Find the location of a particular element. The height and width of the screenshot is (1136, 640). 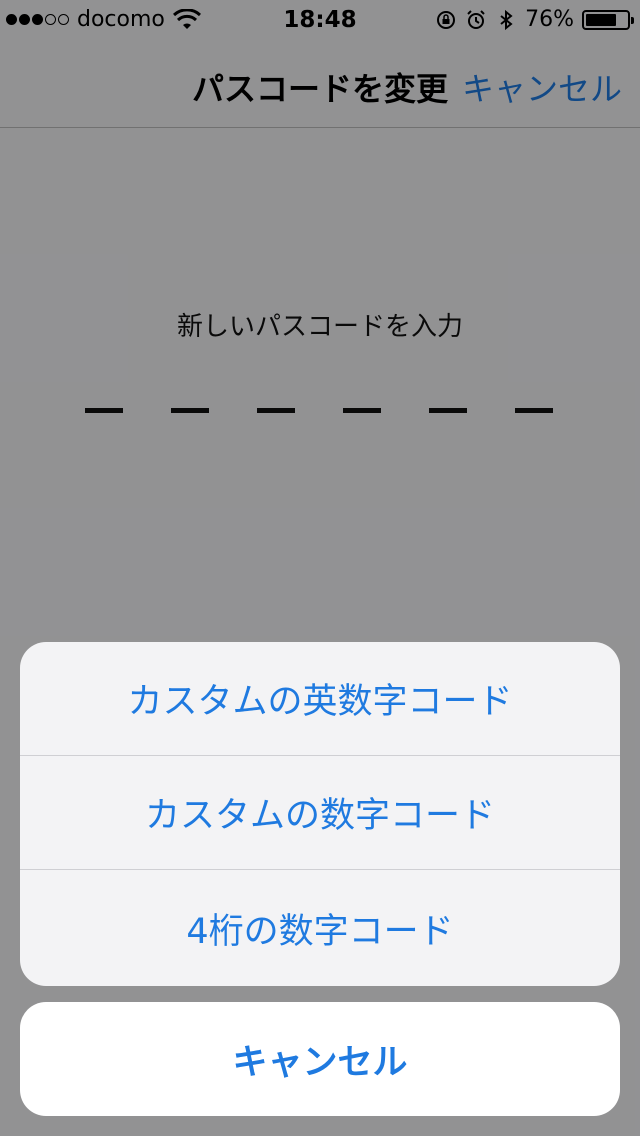

option-custom-numeric: カスタムの数字コード is located at coordinates (320, 813).